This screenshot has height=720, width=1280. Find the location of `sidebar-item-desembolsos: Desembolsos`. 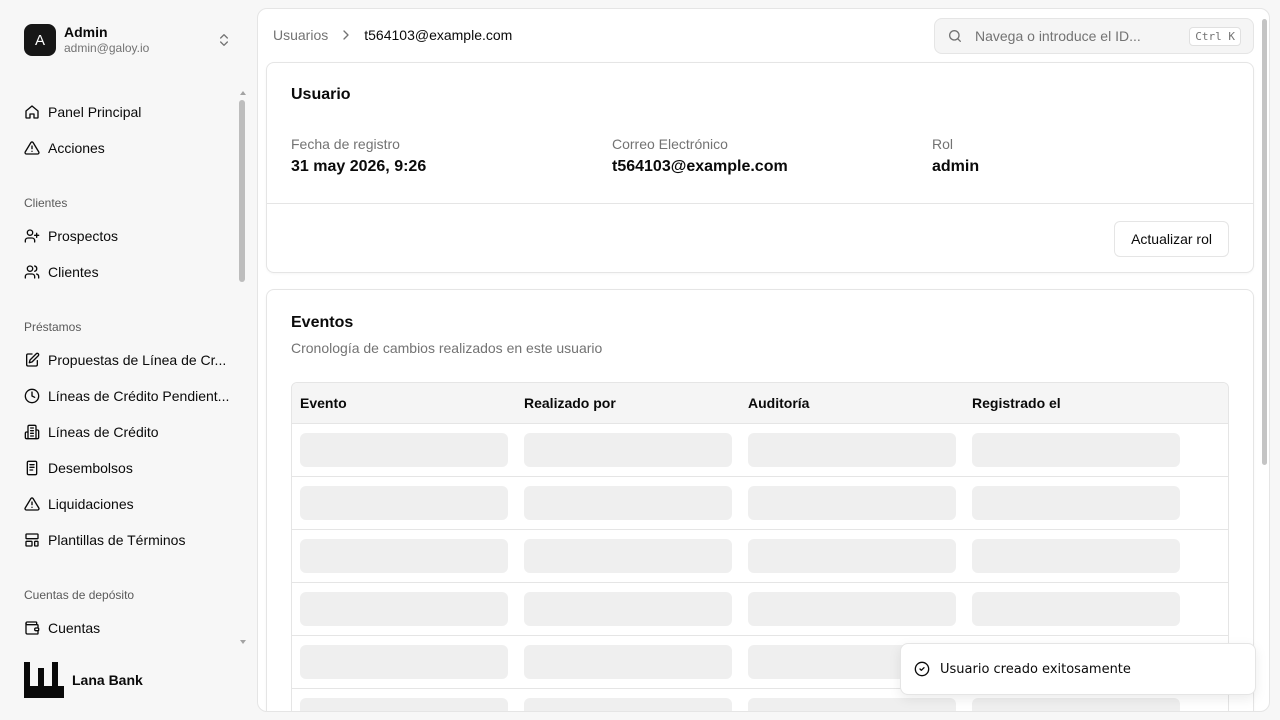

sidebar-item-desembolsos: Desembolsos is located at coordinates (124, 468).